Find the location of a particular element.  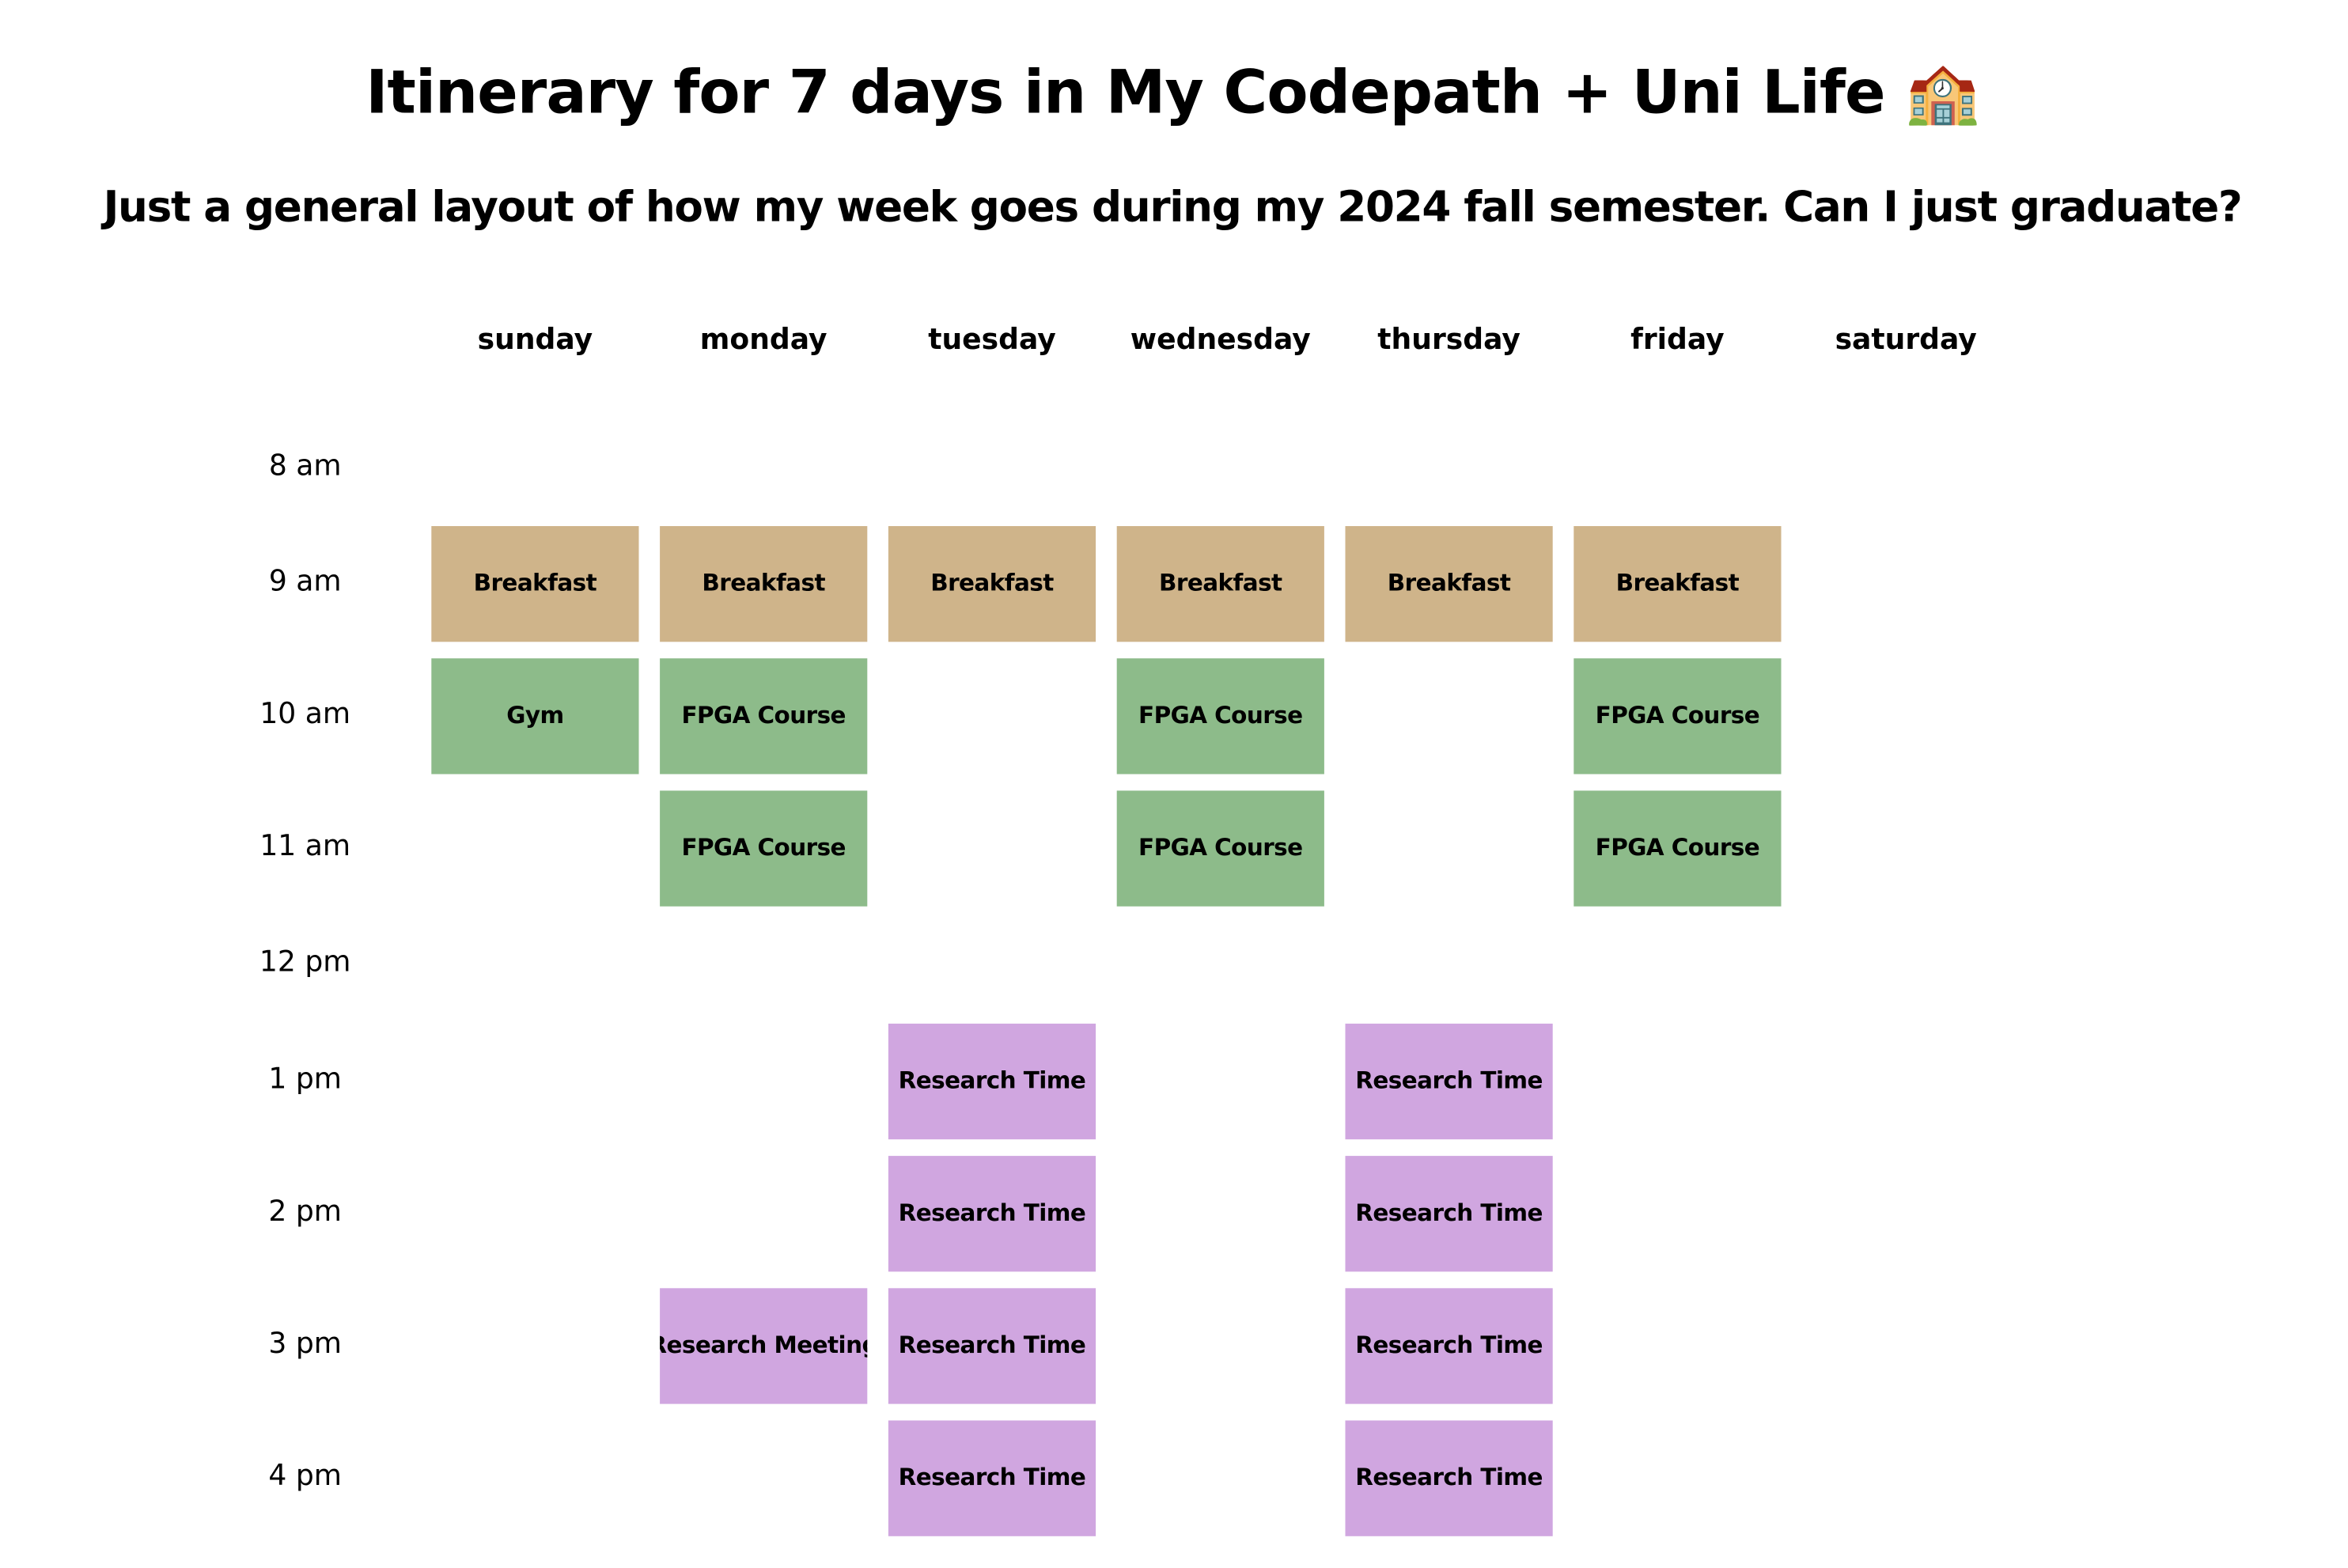

day-header-sunday: sunday is located at coordinates (535, 340).